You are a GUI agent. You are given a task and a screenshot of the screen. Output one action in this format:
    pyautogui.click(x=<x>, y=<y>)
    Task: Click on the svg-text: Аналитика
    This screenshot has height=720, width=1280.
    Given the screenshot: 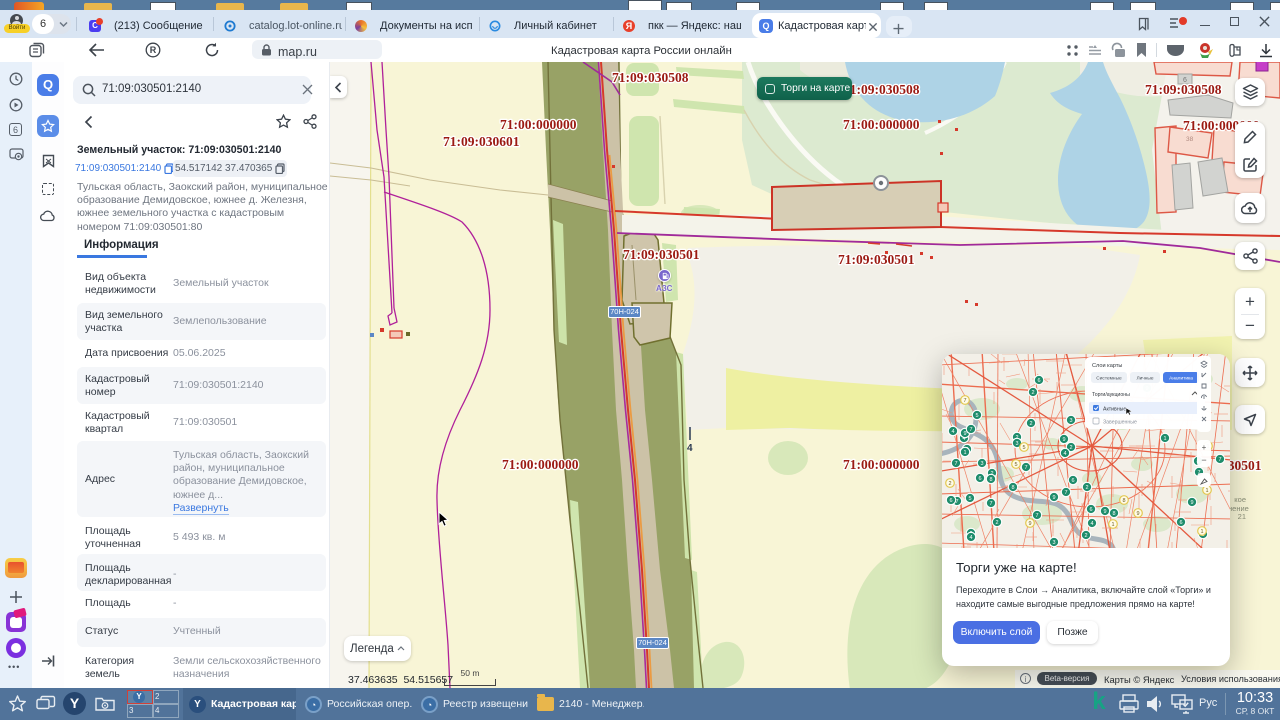 What is the action you would take?
    pyautogui.click(x=1181, y=379)
    